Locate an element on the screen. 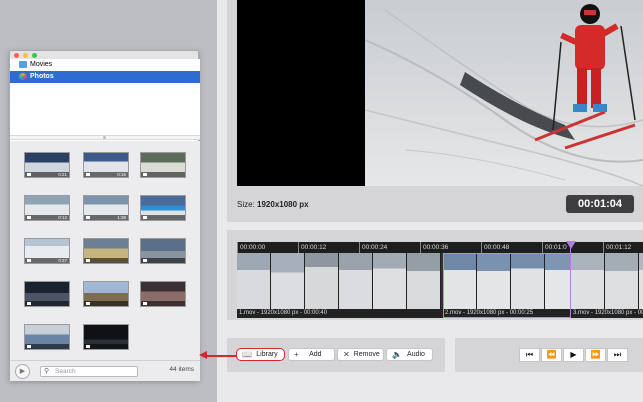 This screenshot has width=643, height=402. media-thumbnail: 0:16 is located at coordinates (106, 165).